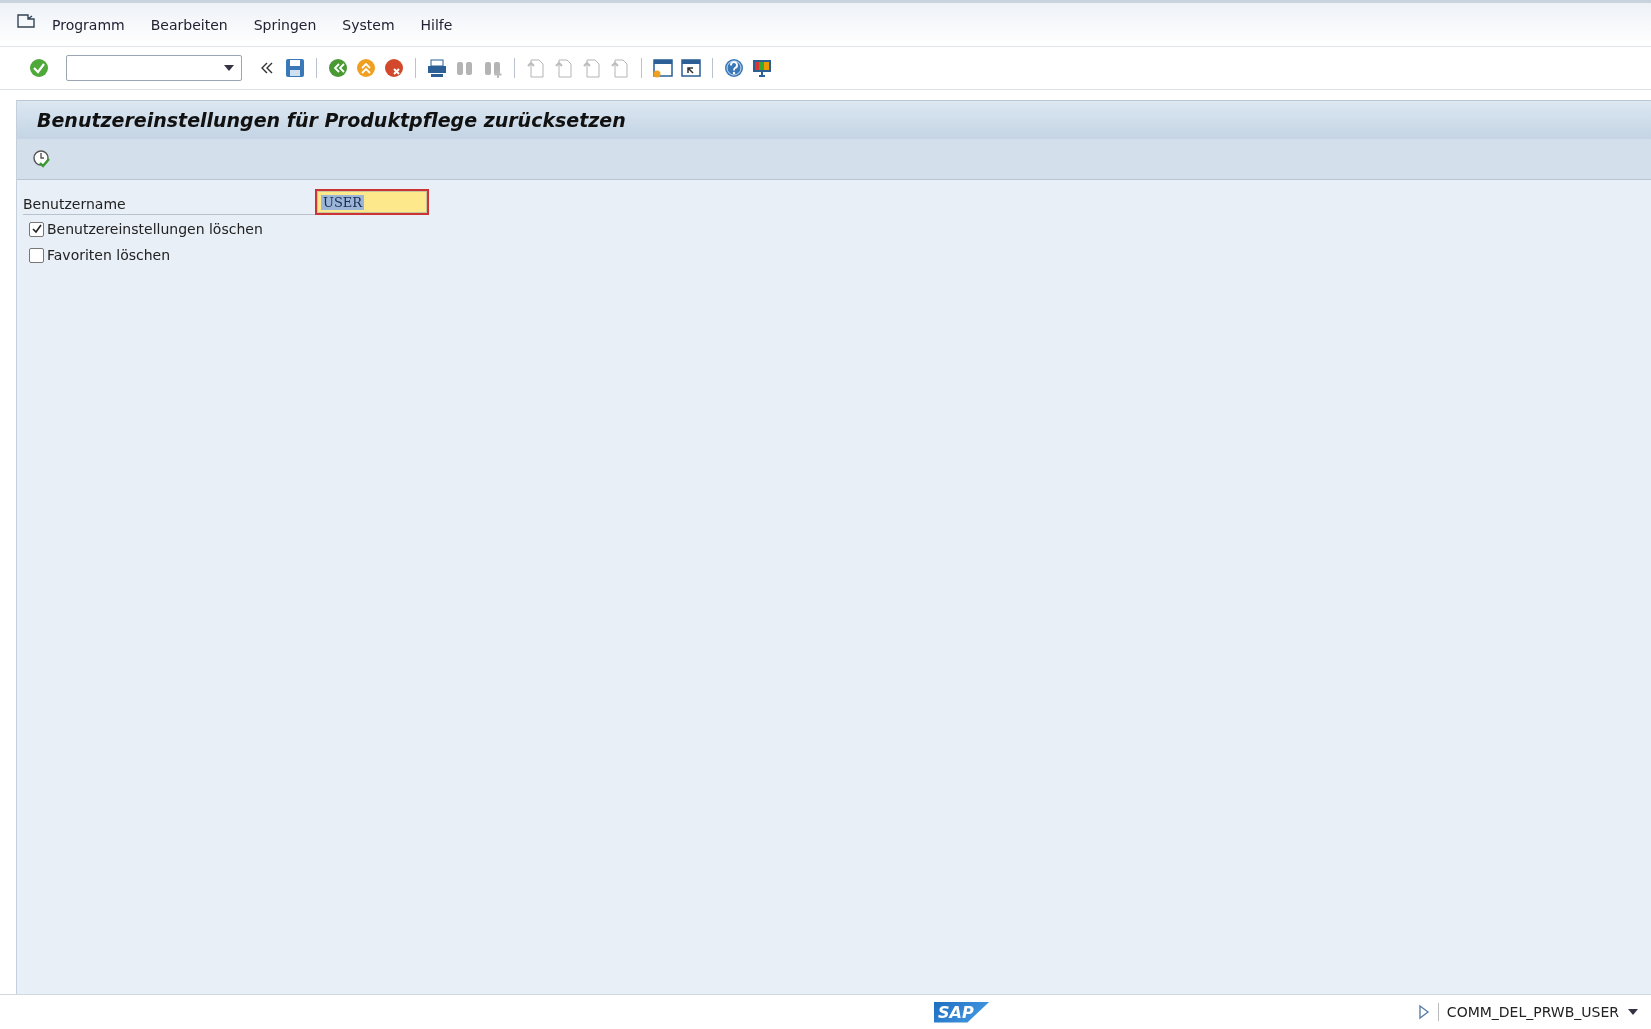  Describe the element at coordinates (189, 24) in the screenshot. I see `menu-item: Bearbeiten` at that location.